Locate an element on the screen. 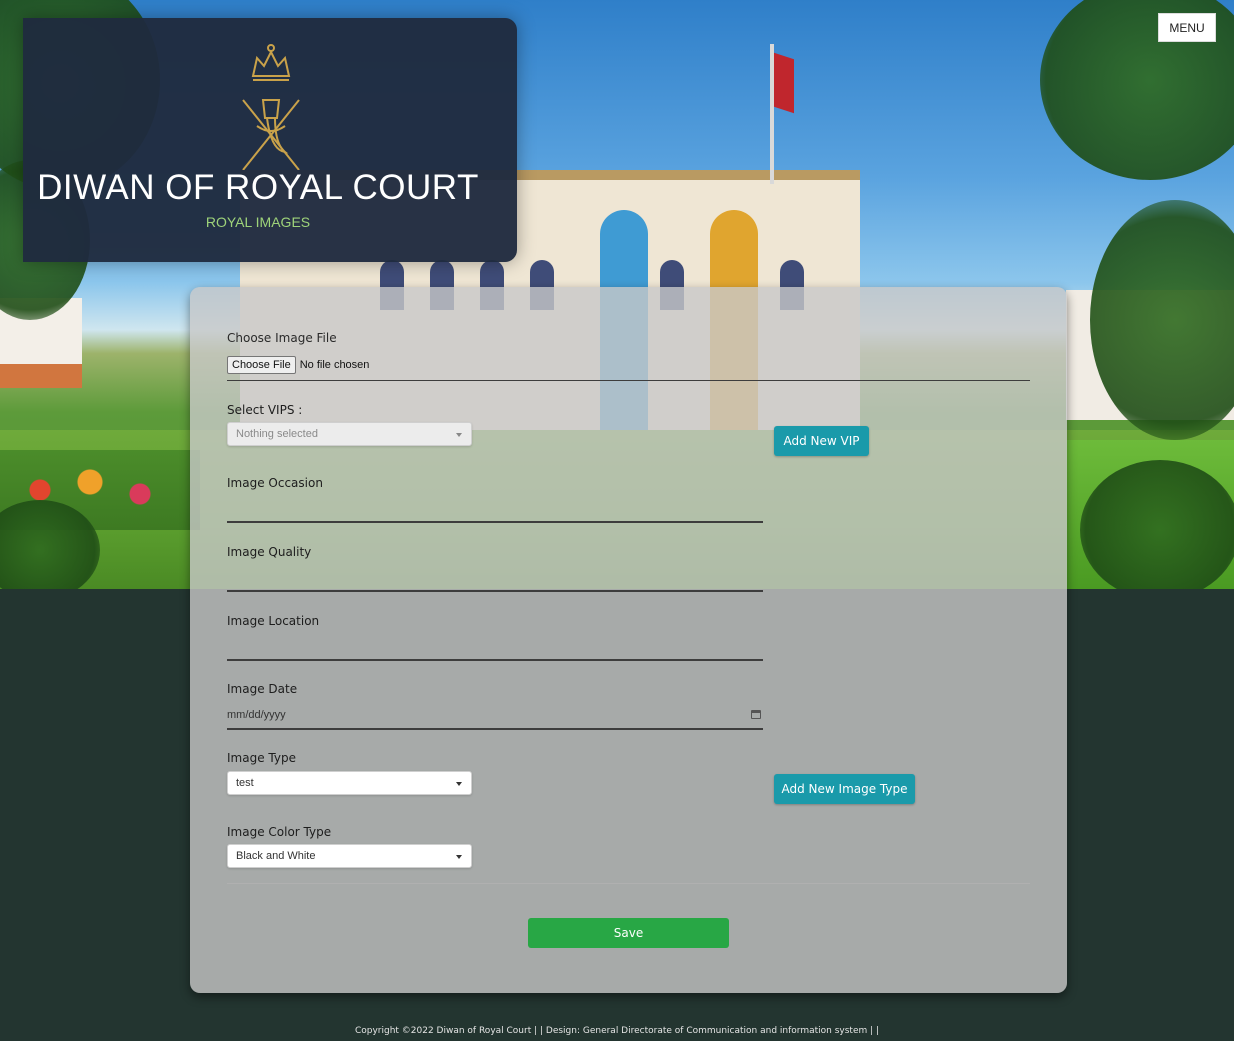 This screenshot has width=1234, height=1041. file-input: Choose File No file chosen is located at coordinates (298, 365).